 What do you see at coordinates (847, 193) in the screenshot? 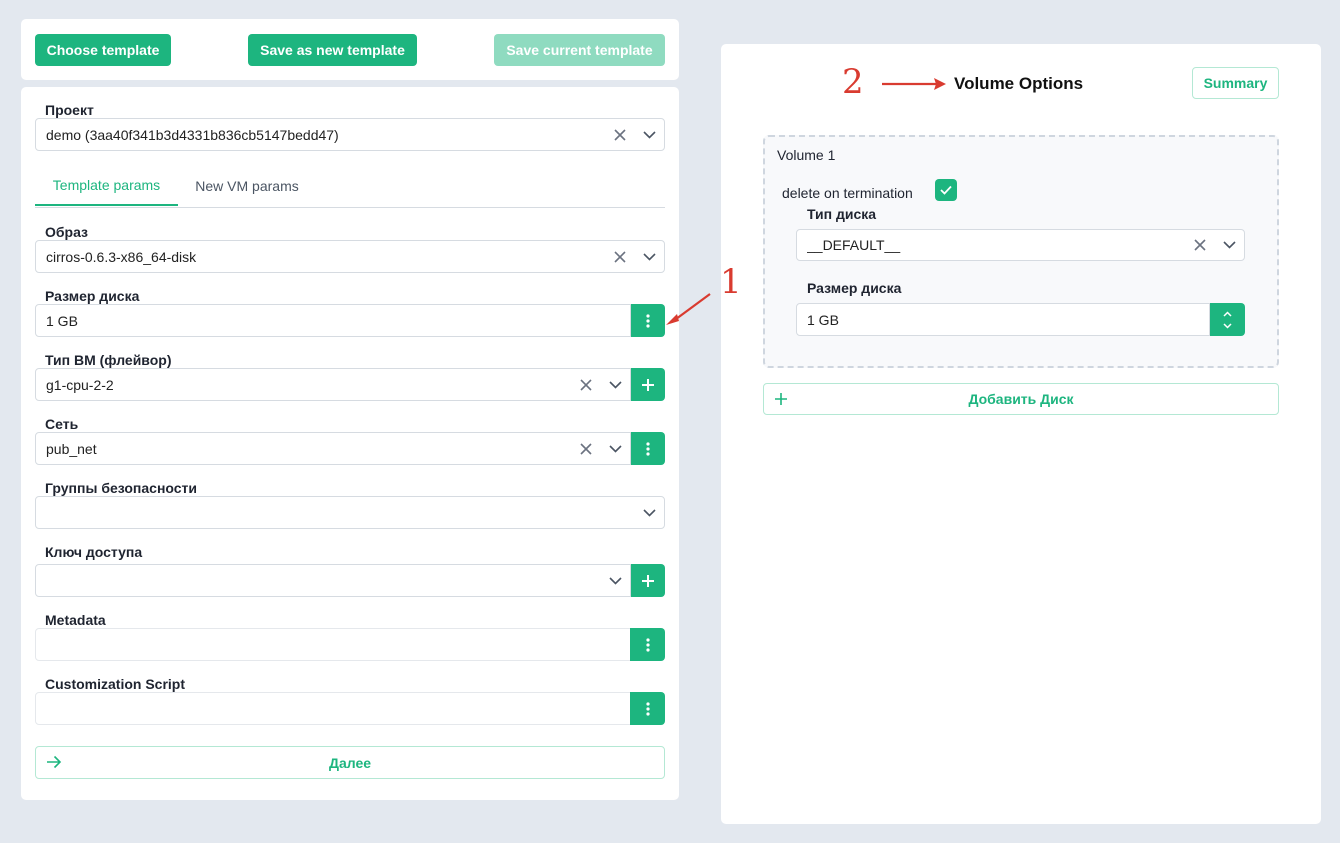
I see `delete-on-termination-label: delete on termination` at bounding box center [847, 193].